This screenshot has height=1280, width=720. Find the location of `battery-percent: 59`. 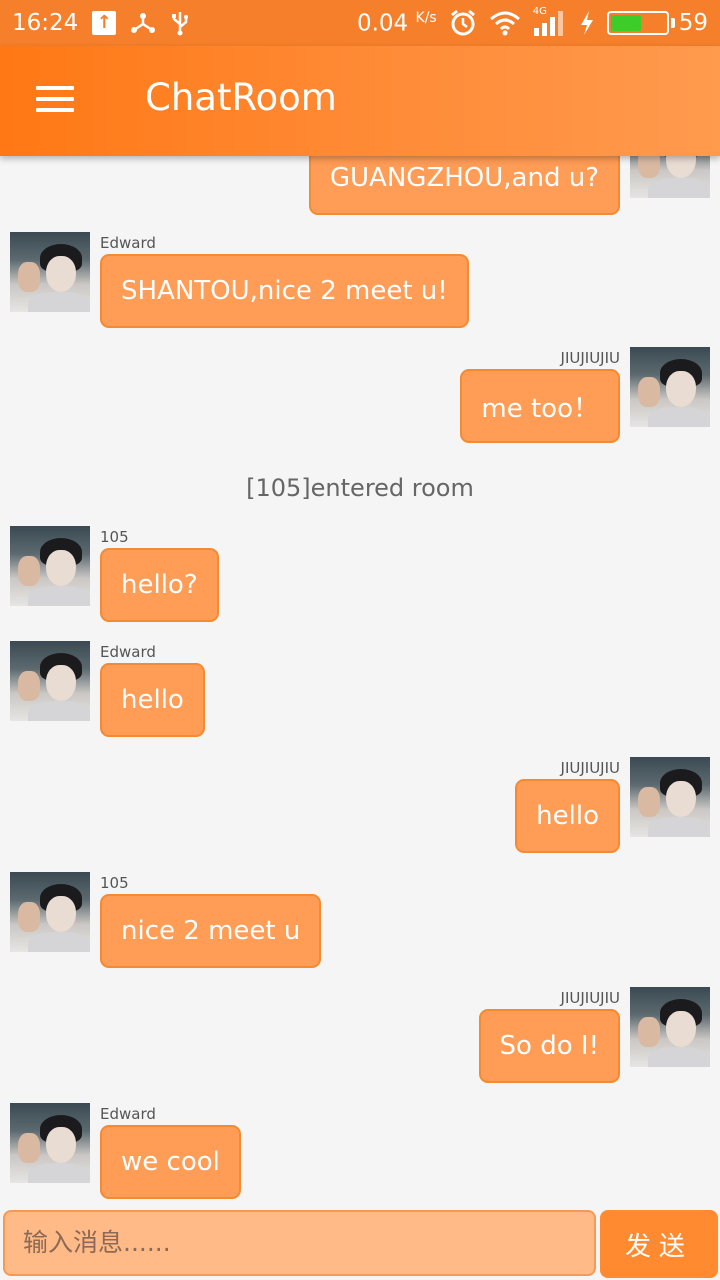

battery-percent: 59 is located at coordinates (693, 23).